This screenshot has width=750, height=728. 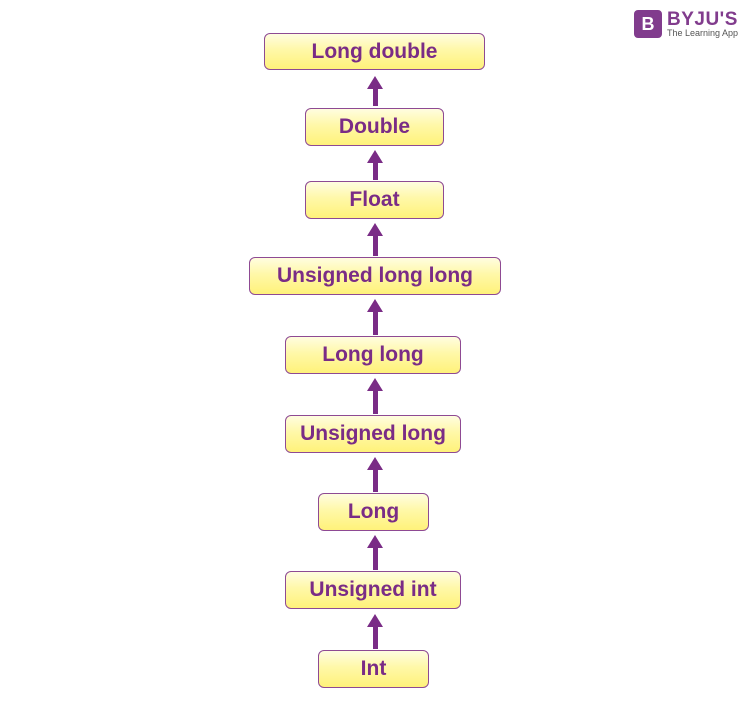 I want to click on type-box-unsigned-long-long: Unsigned long long, so click(x=375, y=276).